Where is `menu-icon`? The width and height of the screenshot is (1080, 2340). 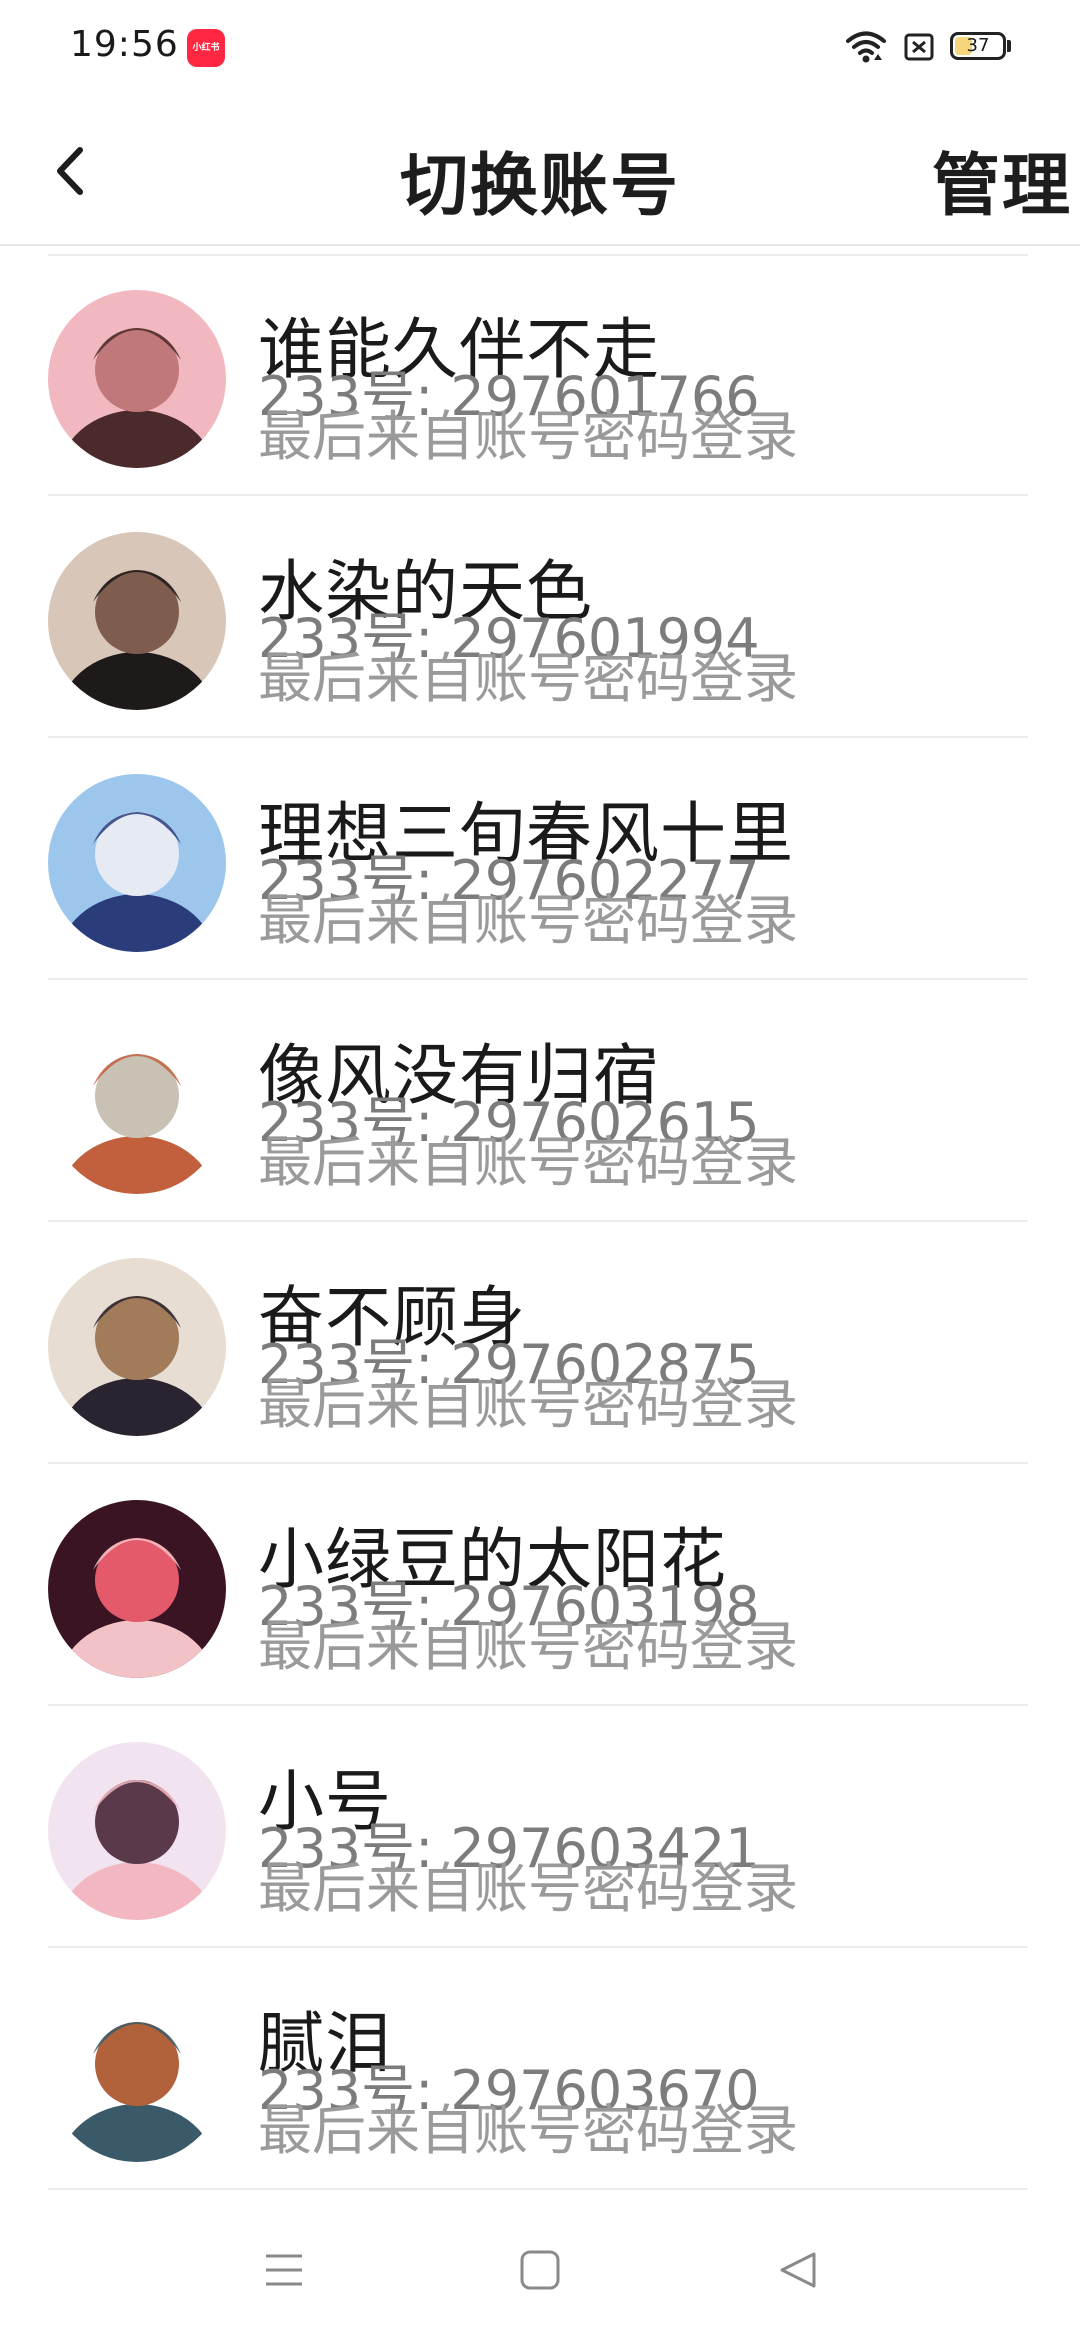
menu-icon is located at coordinates (284, 2270).